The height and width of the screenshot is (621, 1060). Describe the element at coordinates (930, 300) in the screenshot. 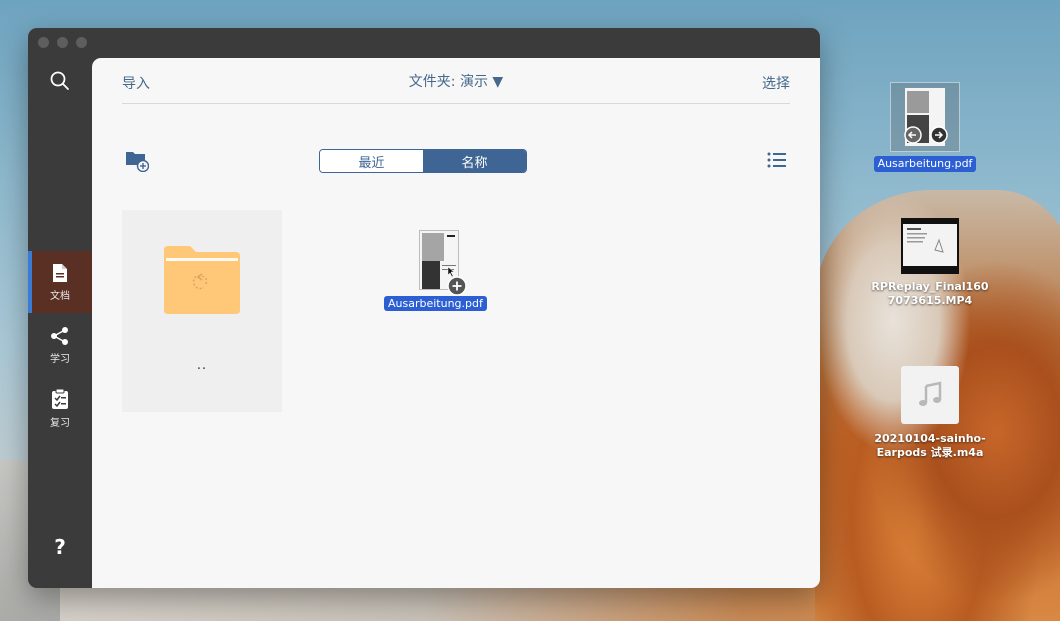

I see `desktop-file-label-line2: 7073615.MP4` at that location.